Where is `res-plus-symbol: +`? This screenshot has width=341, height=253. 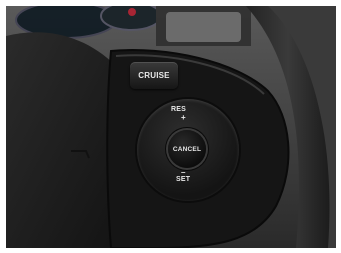 res-plus-symbol: + is located at coordinates (183, 117).